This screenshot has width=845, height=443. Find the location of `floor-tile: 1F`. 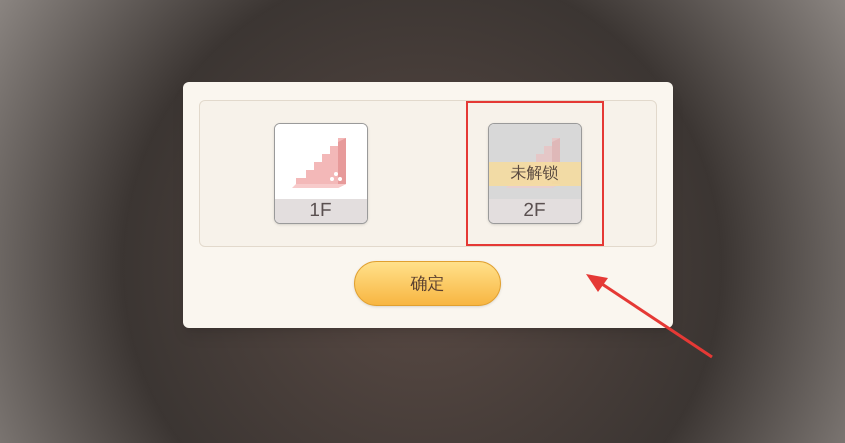

floor-tile: 1F is located at coordinates (321, 173).